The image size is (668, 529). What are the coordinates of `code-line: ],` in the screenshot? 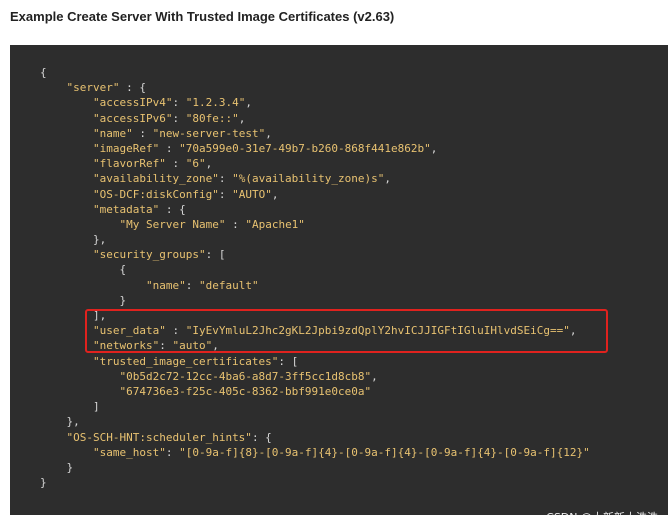 It's located at (73, 315).